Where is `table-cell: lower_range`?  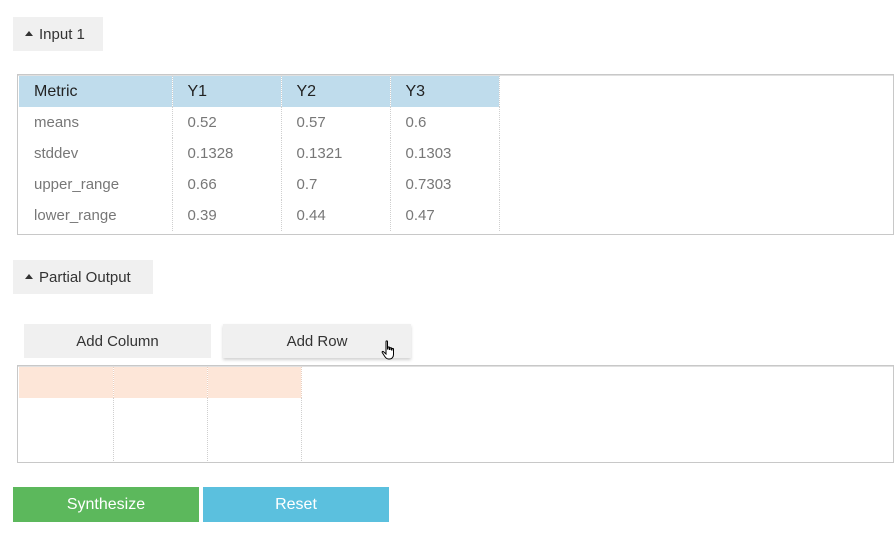
table-cell: lower_range is located at coordinates (96, 215).